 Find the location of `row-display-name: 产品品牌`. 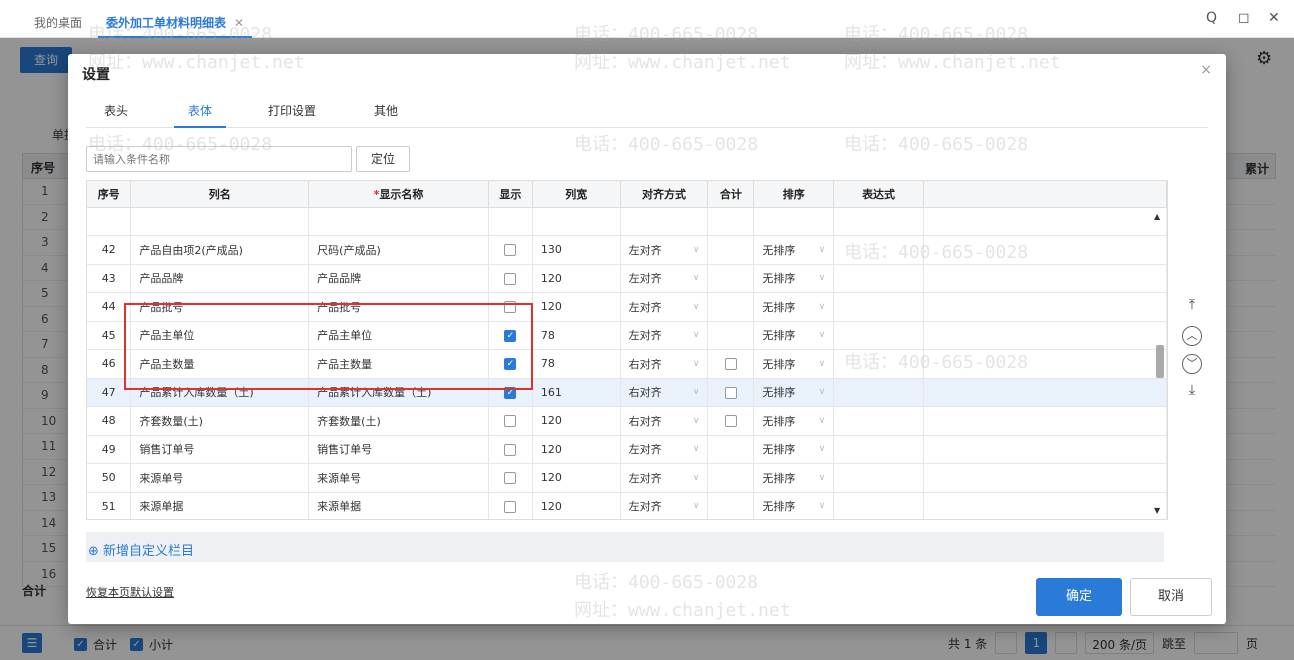

row-display-name: 产品品牌 is located at coordinates (398, 278).